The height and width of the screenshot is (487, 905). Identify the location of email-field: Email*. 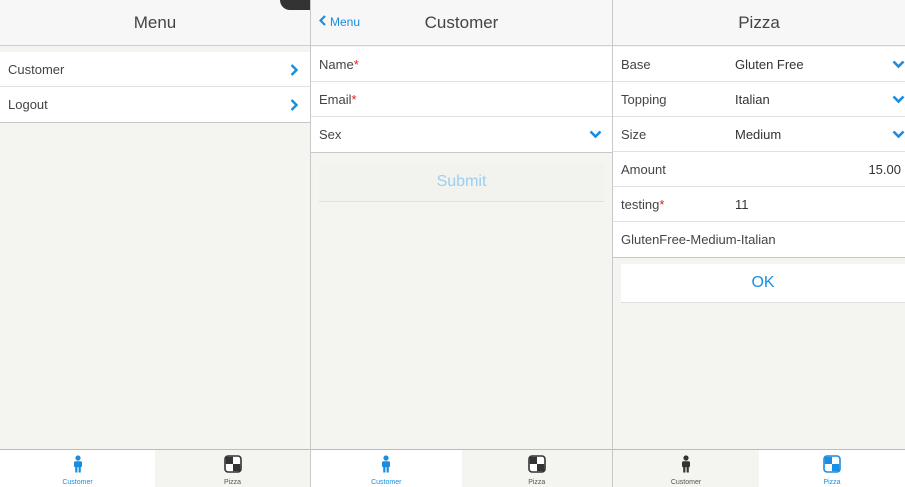
(461, 99).